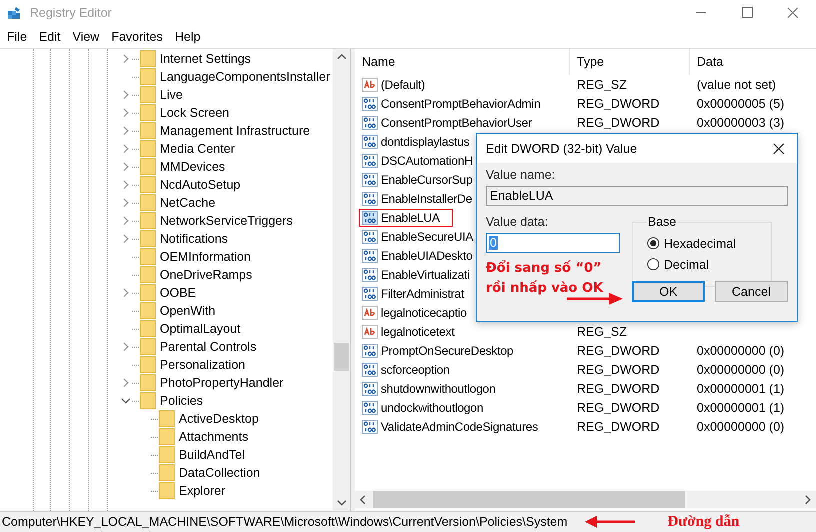 Image resolution: width=816 pixels, height=532 pixels. I want to click on menu-item: Favorites, so click(138, 37).